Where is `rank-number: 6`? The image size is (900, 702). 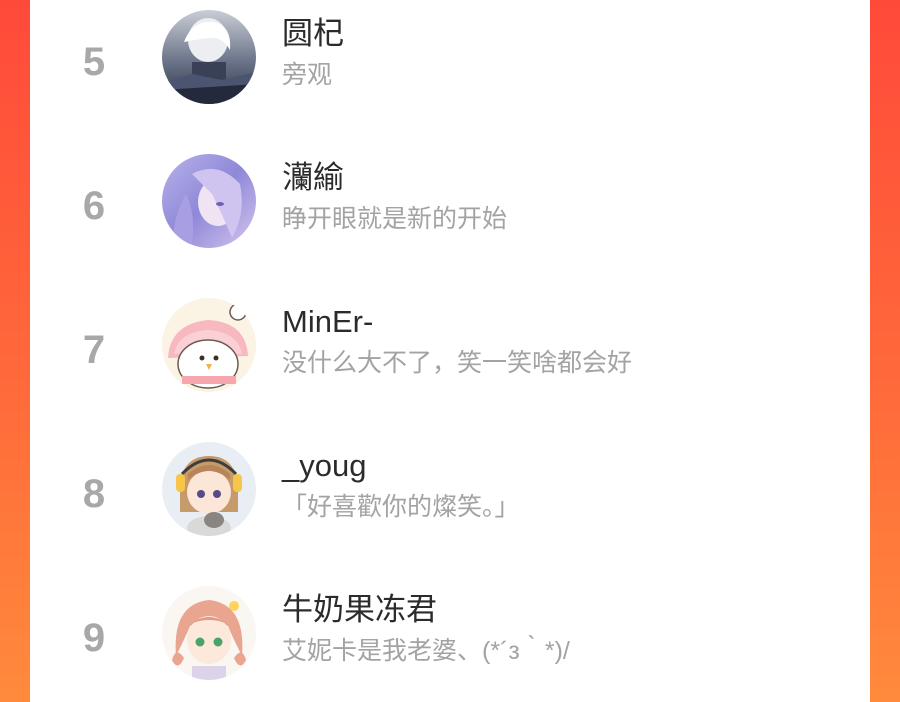
rank-number: 6 is located at coordinates (94, 206).